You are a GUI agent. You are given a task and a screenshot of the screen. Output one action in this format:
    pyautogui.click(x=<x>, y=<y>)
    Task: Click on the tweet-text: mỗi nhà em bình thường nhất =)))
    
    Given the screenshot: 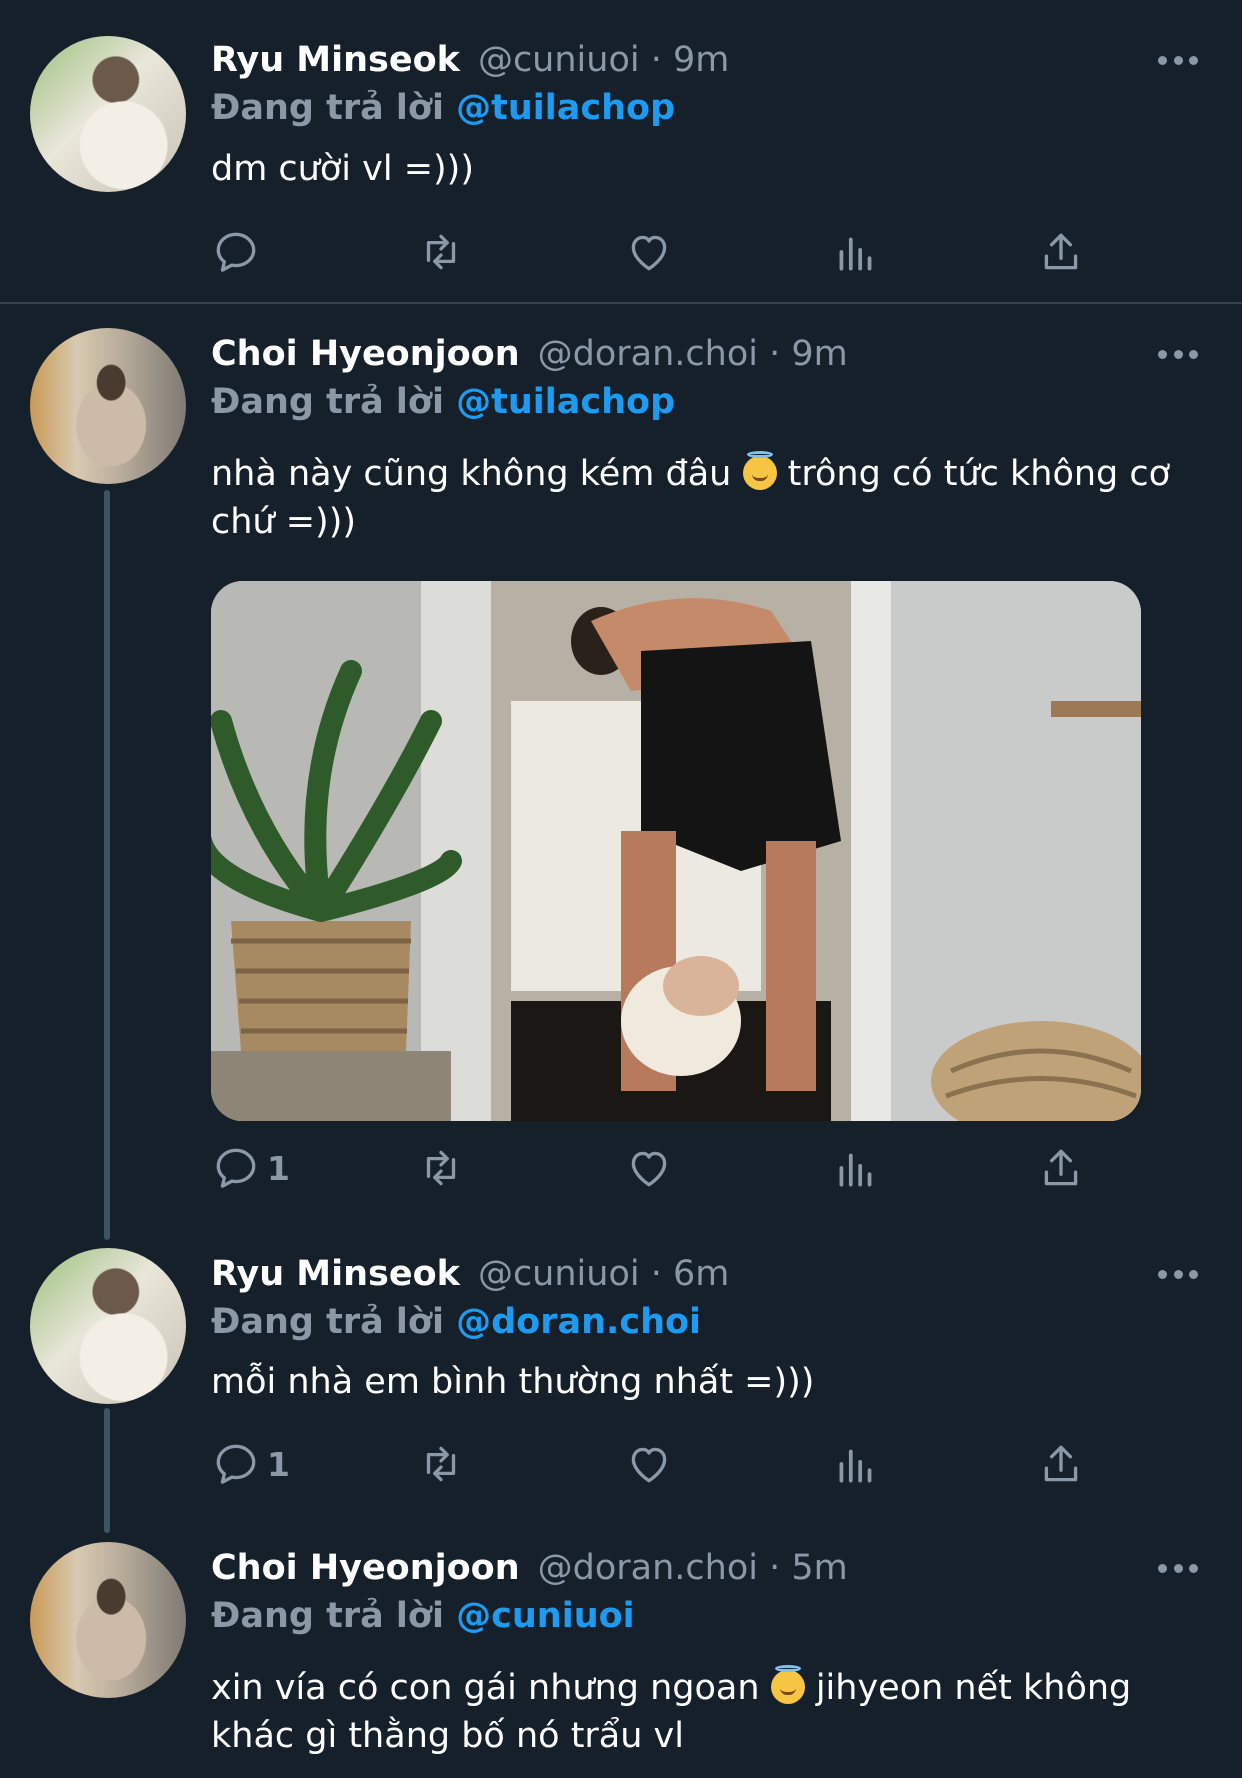 What is the action you would take?
    pyautogui.click(x=513, y=1382)
    